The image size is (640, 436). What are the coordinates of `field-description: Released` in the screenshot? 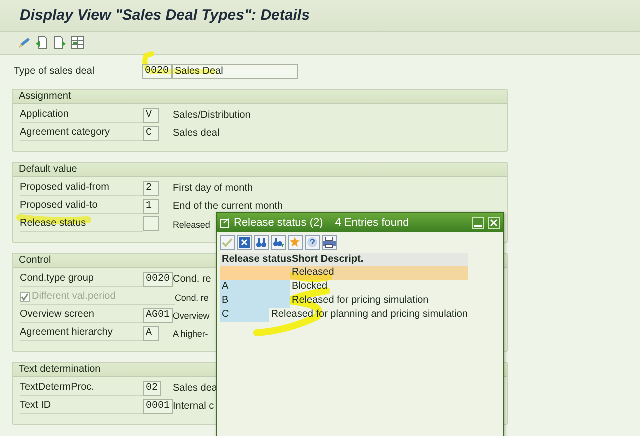 It's located at (191, 225).